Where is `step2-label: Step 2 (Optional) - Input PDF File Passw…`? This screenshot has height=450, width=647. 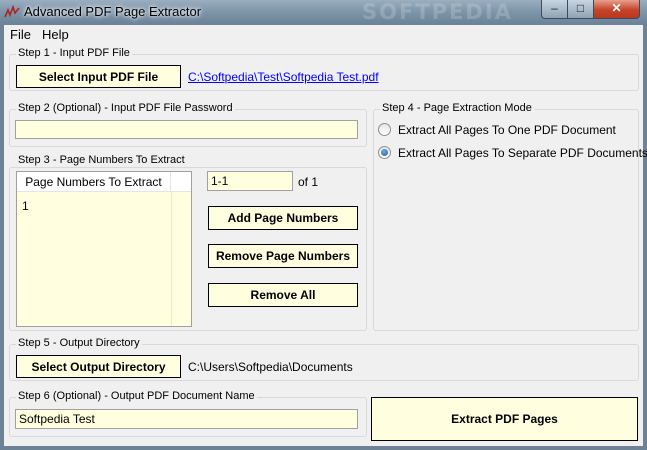 step2-label: Step 2 (Optional) - Input PDF File Passw… is located at coordinates (125, 108).